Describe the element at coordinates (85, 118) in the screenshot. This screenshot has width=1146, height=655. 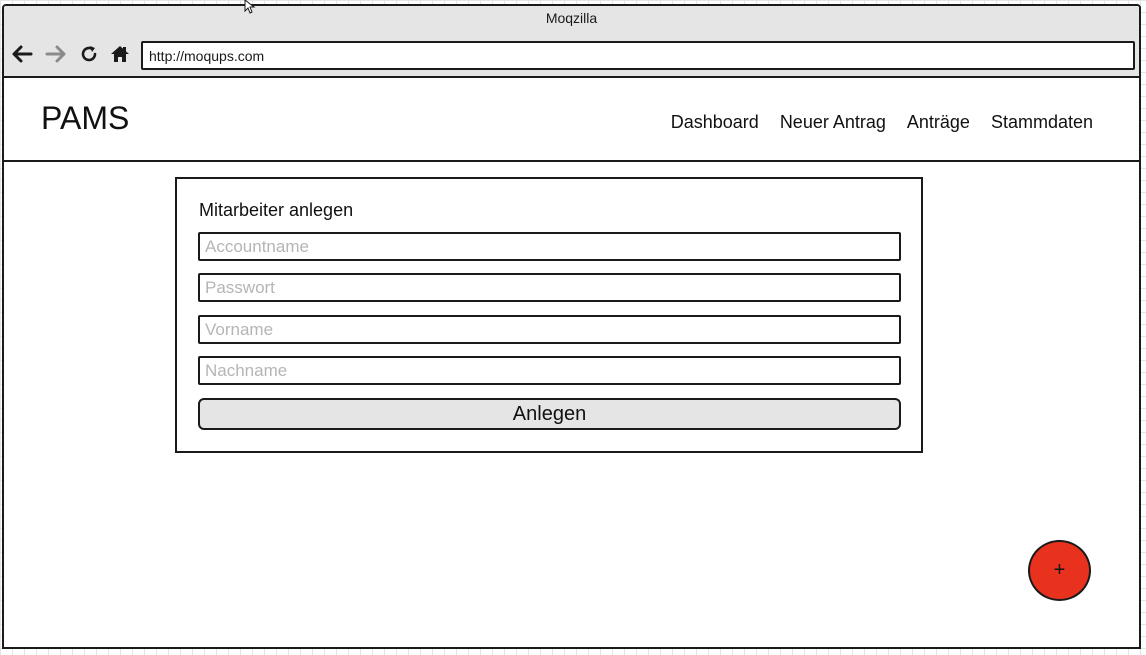
I see `brand-logo: PAMS` at that location.